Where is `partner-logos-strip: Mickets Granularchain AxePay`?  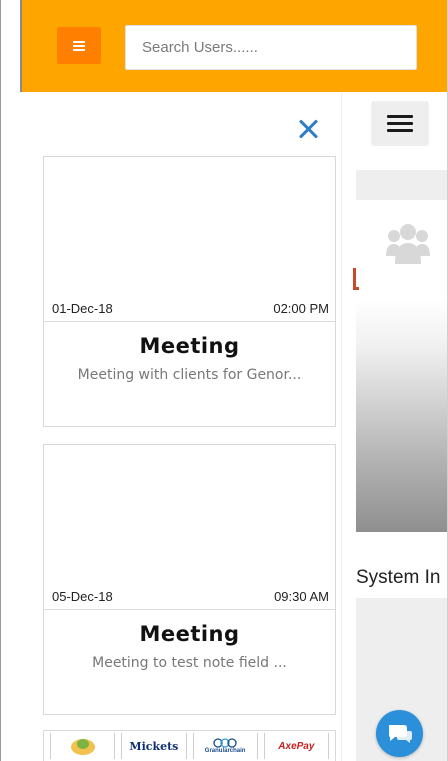
partner-logos-strip: Mickets Granularchain AxePay is located at coordinates (189, 745).